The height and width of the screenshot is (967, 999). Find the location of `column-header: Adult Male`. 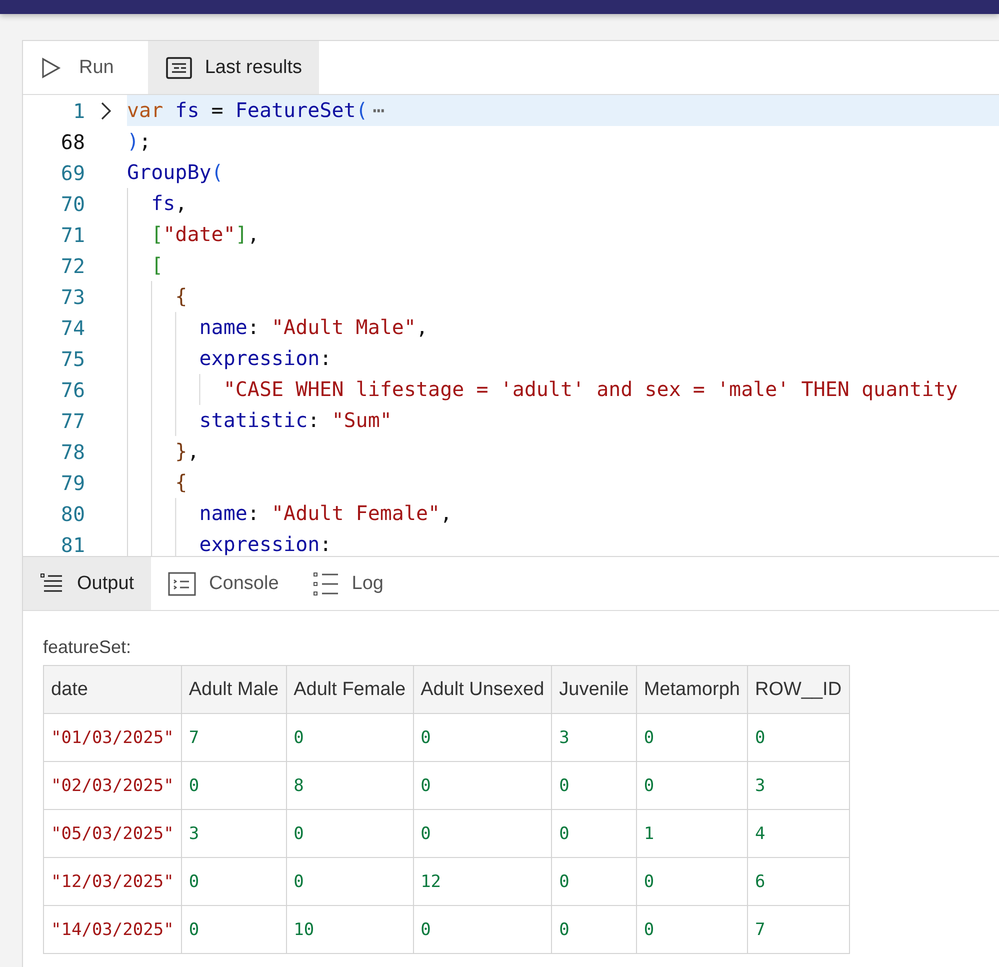

column-header: Adult Male is located at coordinates (233, 690).